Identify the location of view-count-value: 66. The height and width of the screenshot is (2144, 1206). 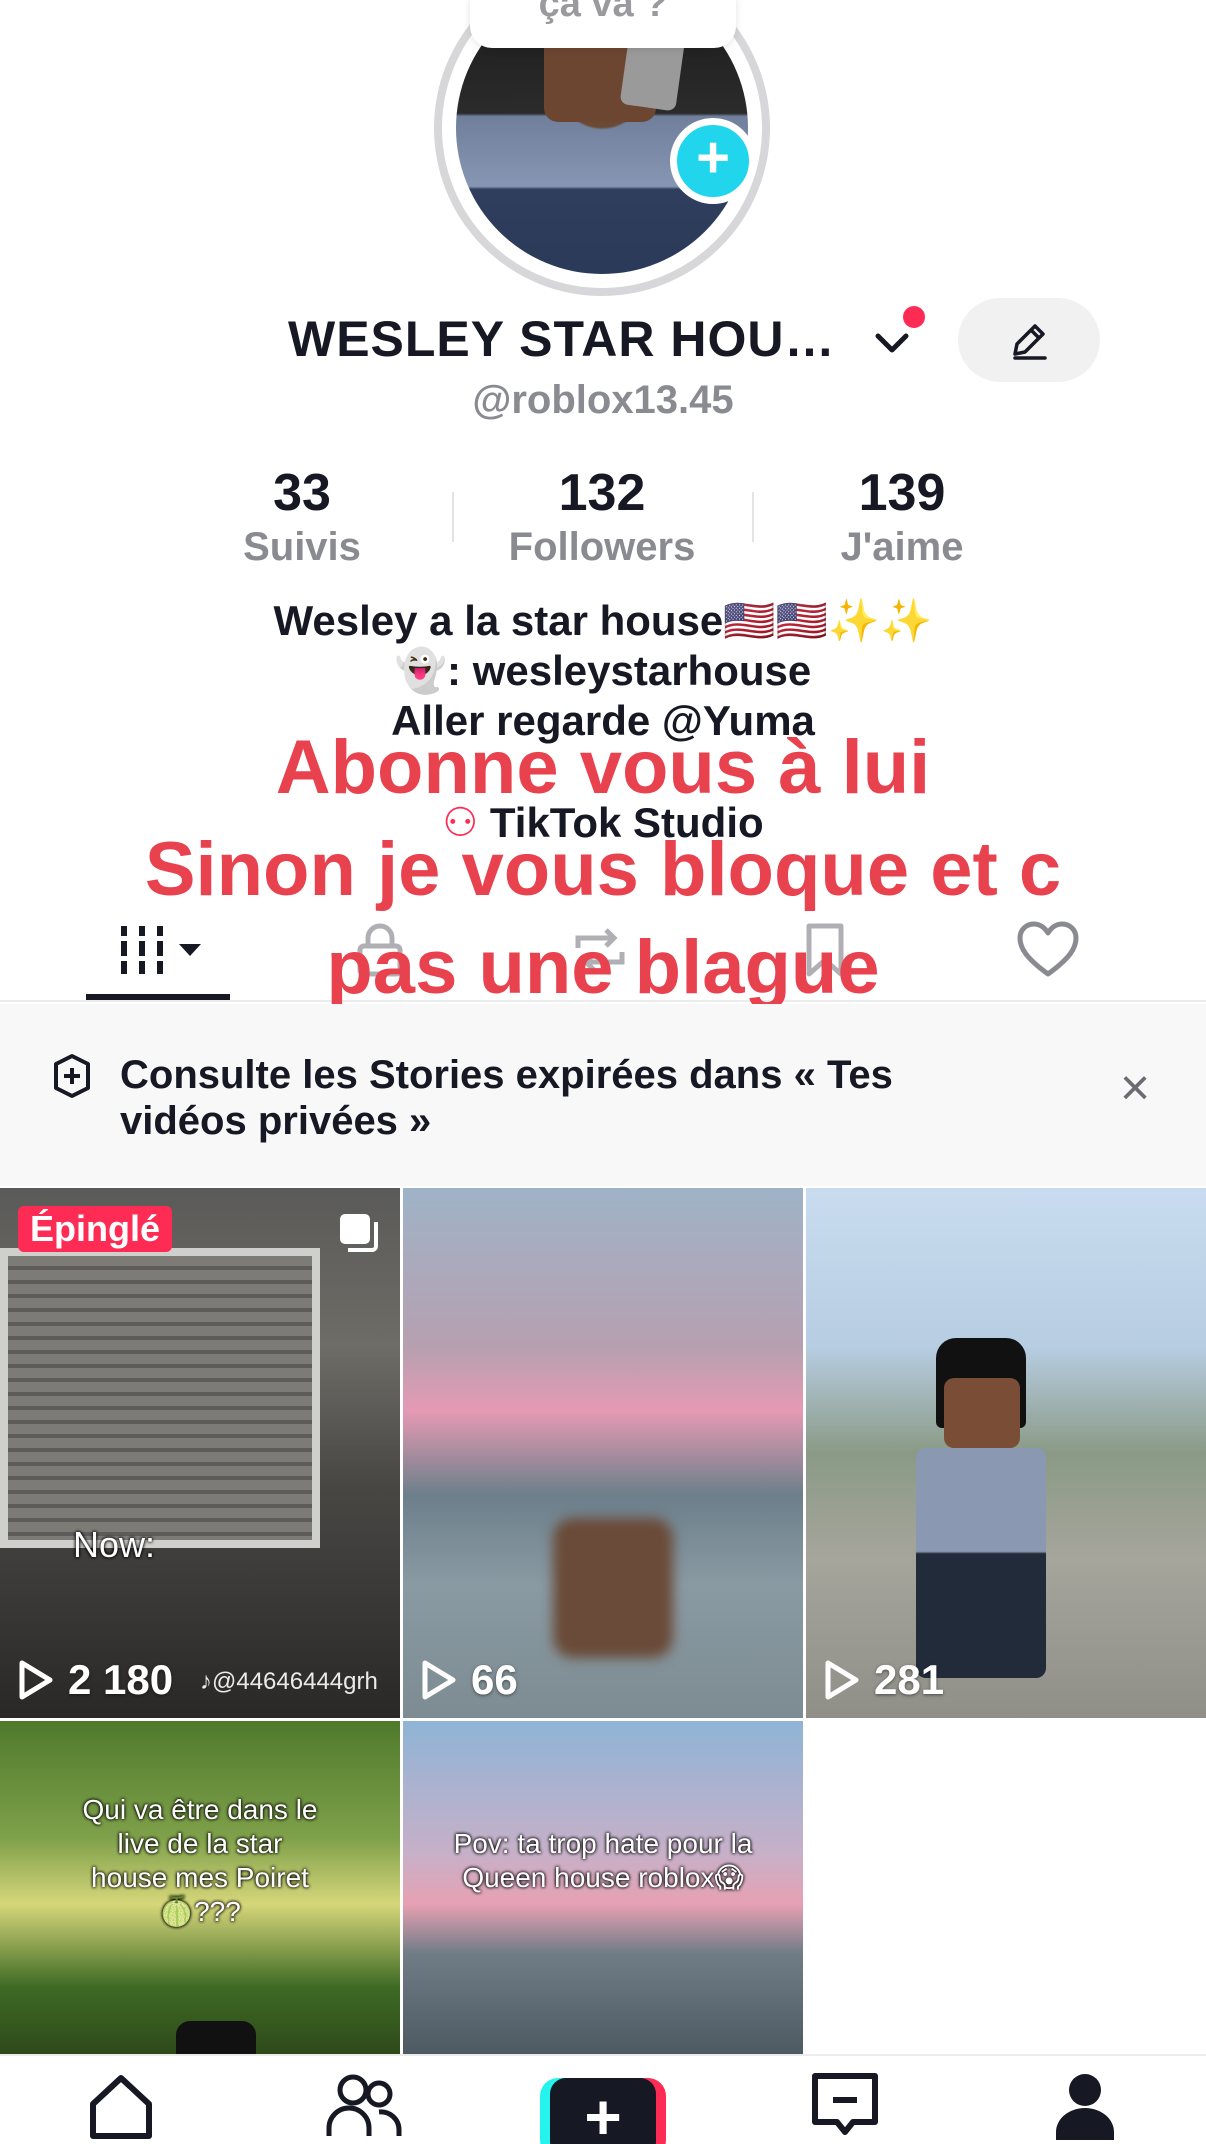
(494, 1679).